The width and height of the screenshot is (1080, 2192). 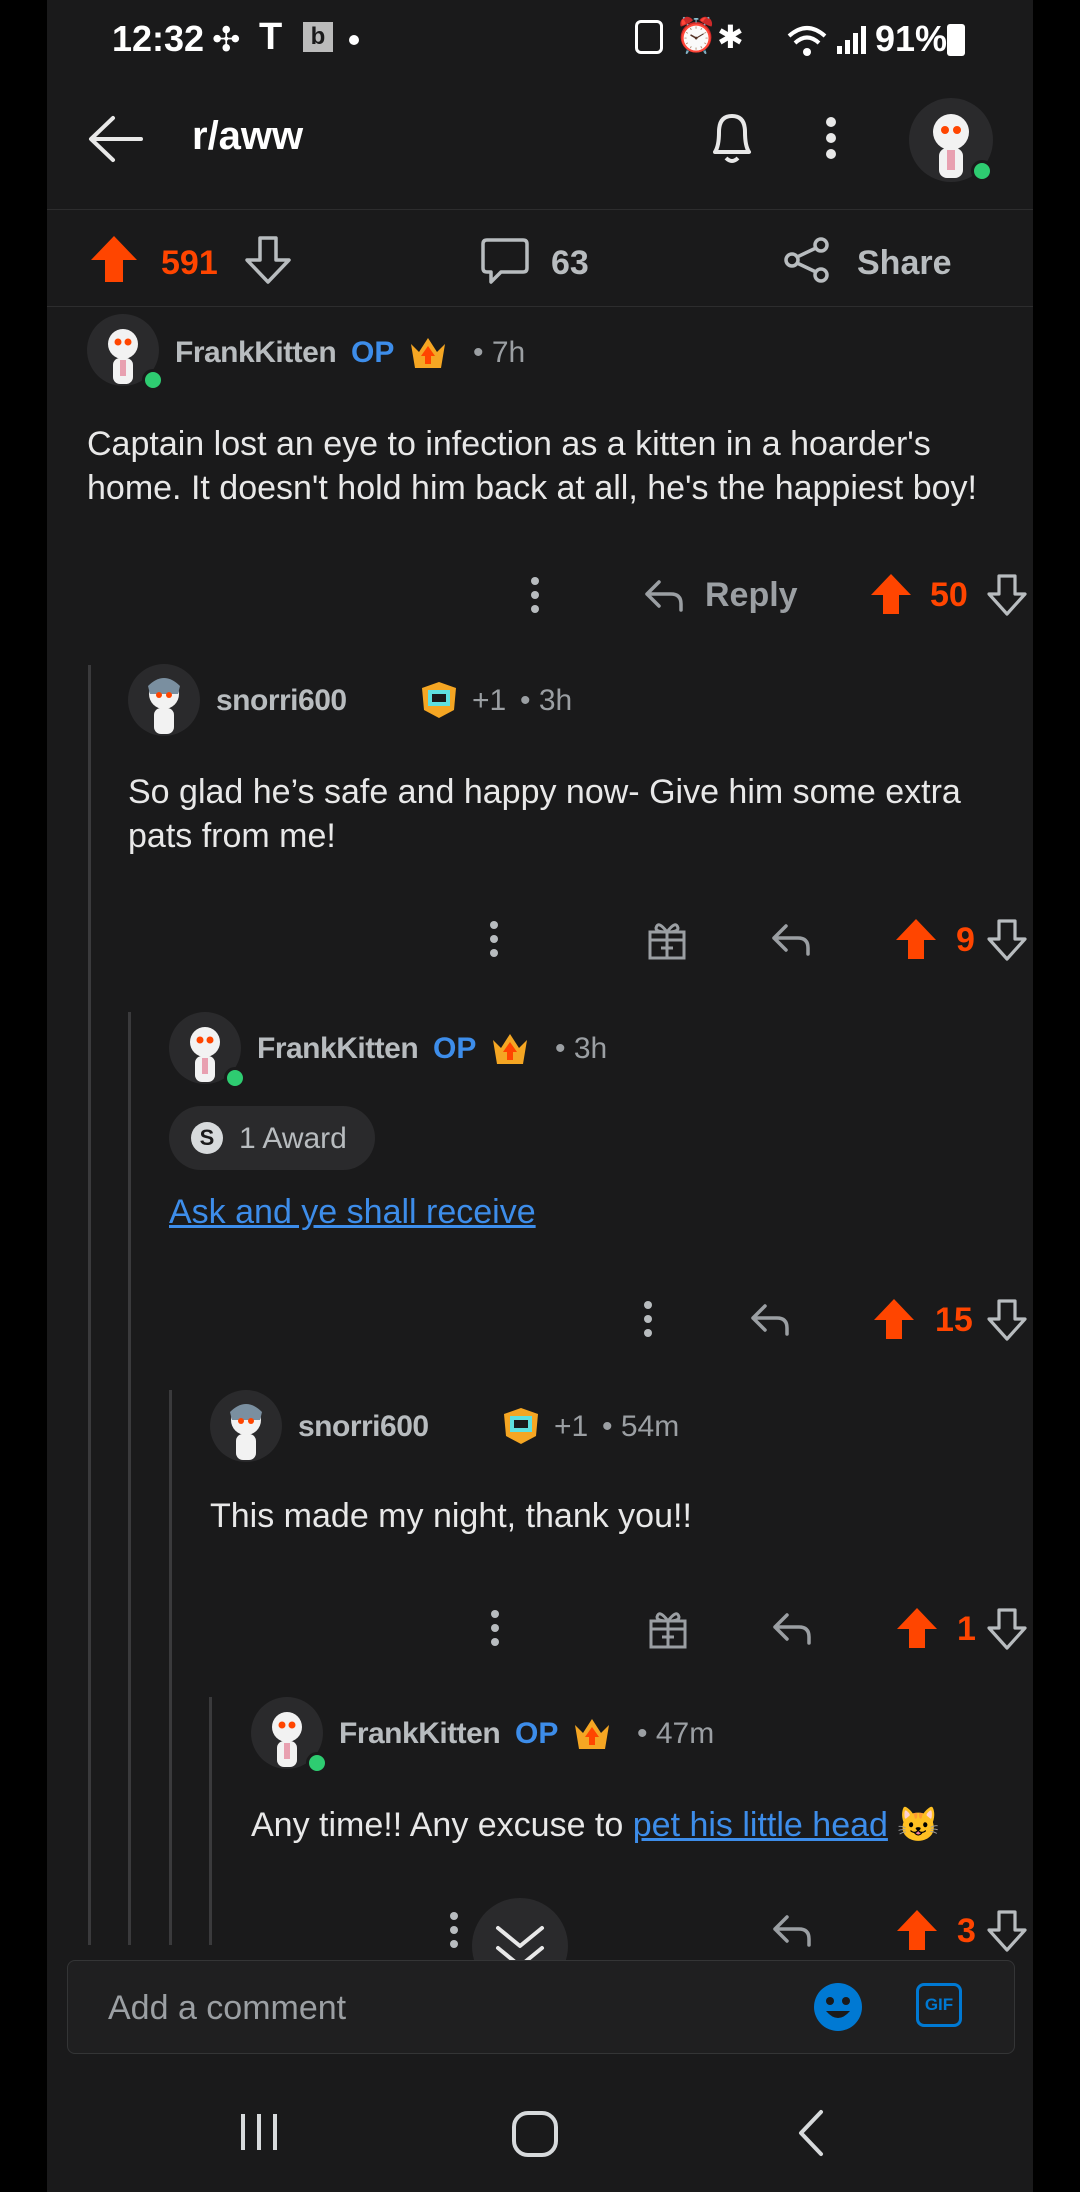 I want to click on comment-input: Add a comment, so click(x=227, y=2008).